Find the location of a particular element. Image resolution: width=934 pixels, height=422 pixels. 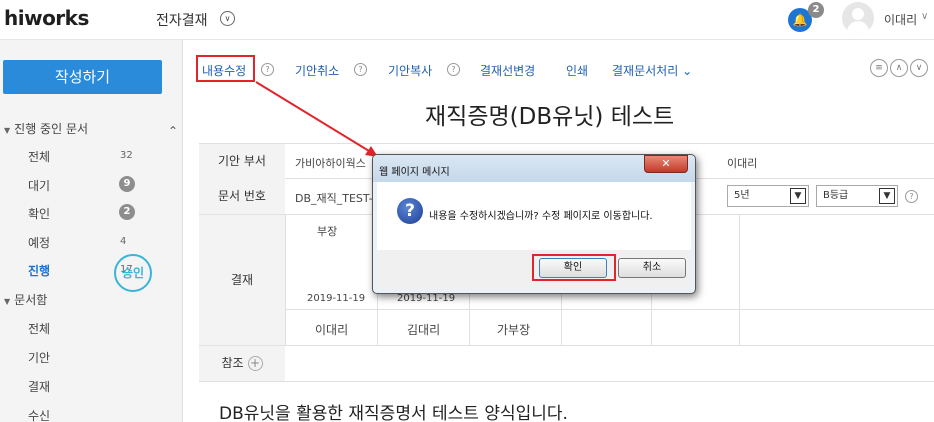

cancel-button: 취소 is located at coordinates (652, 268).